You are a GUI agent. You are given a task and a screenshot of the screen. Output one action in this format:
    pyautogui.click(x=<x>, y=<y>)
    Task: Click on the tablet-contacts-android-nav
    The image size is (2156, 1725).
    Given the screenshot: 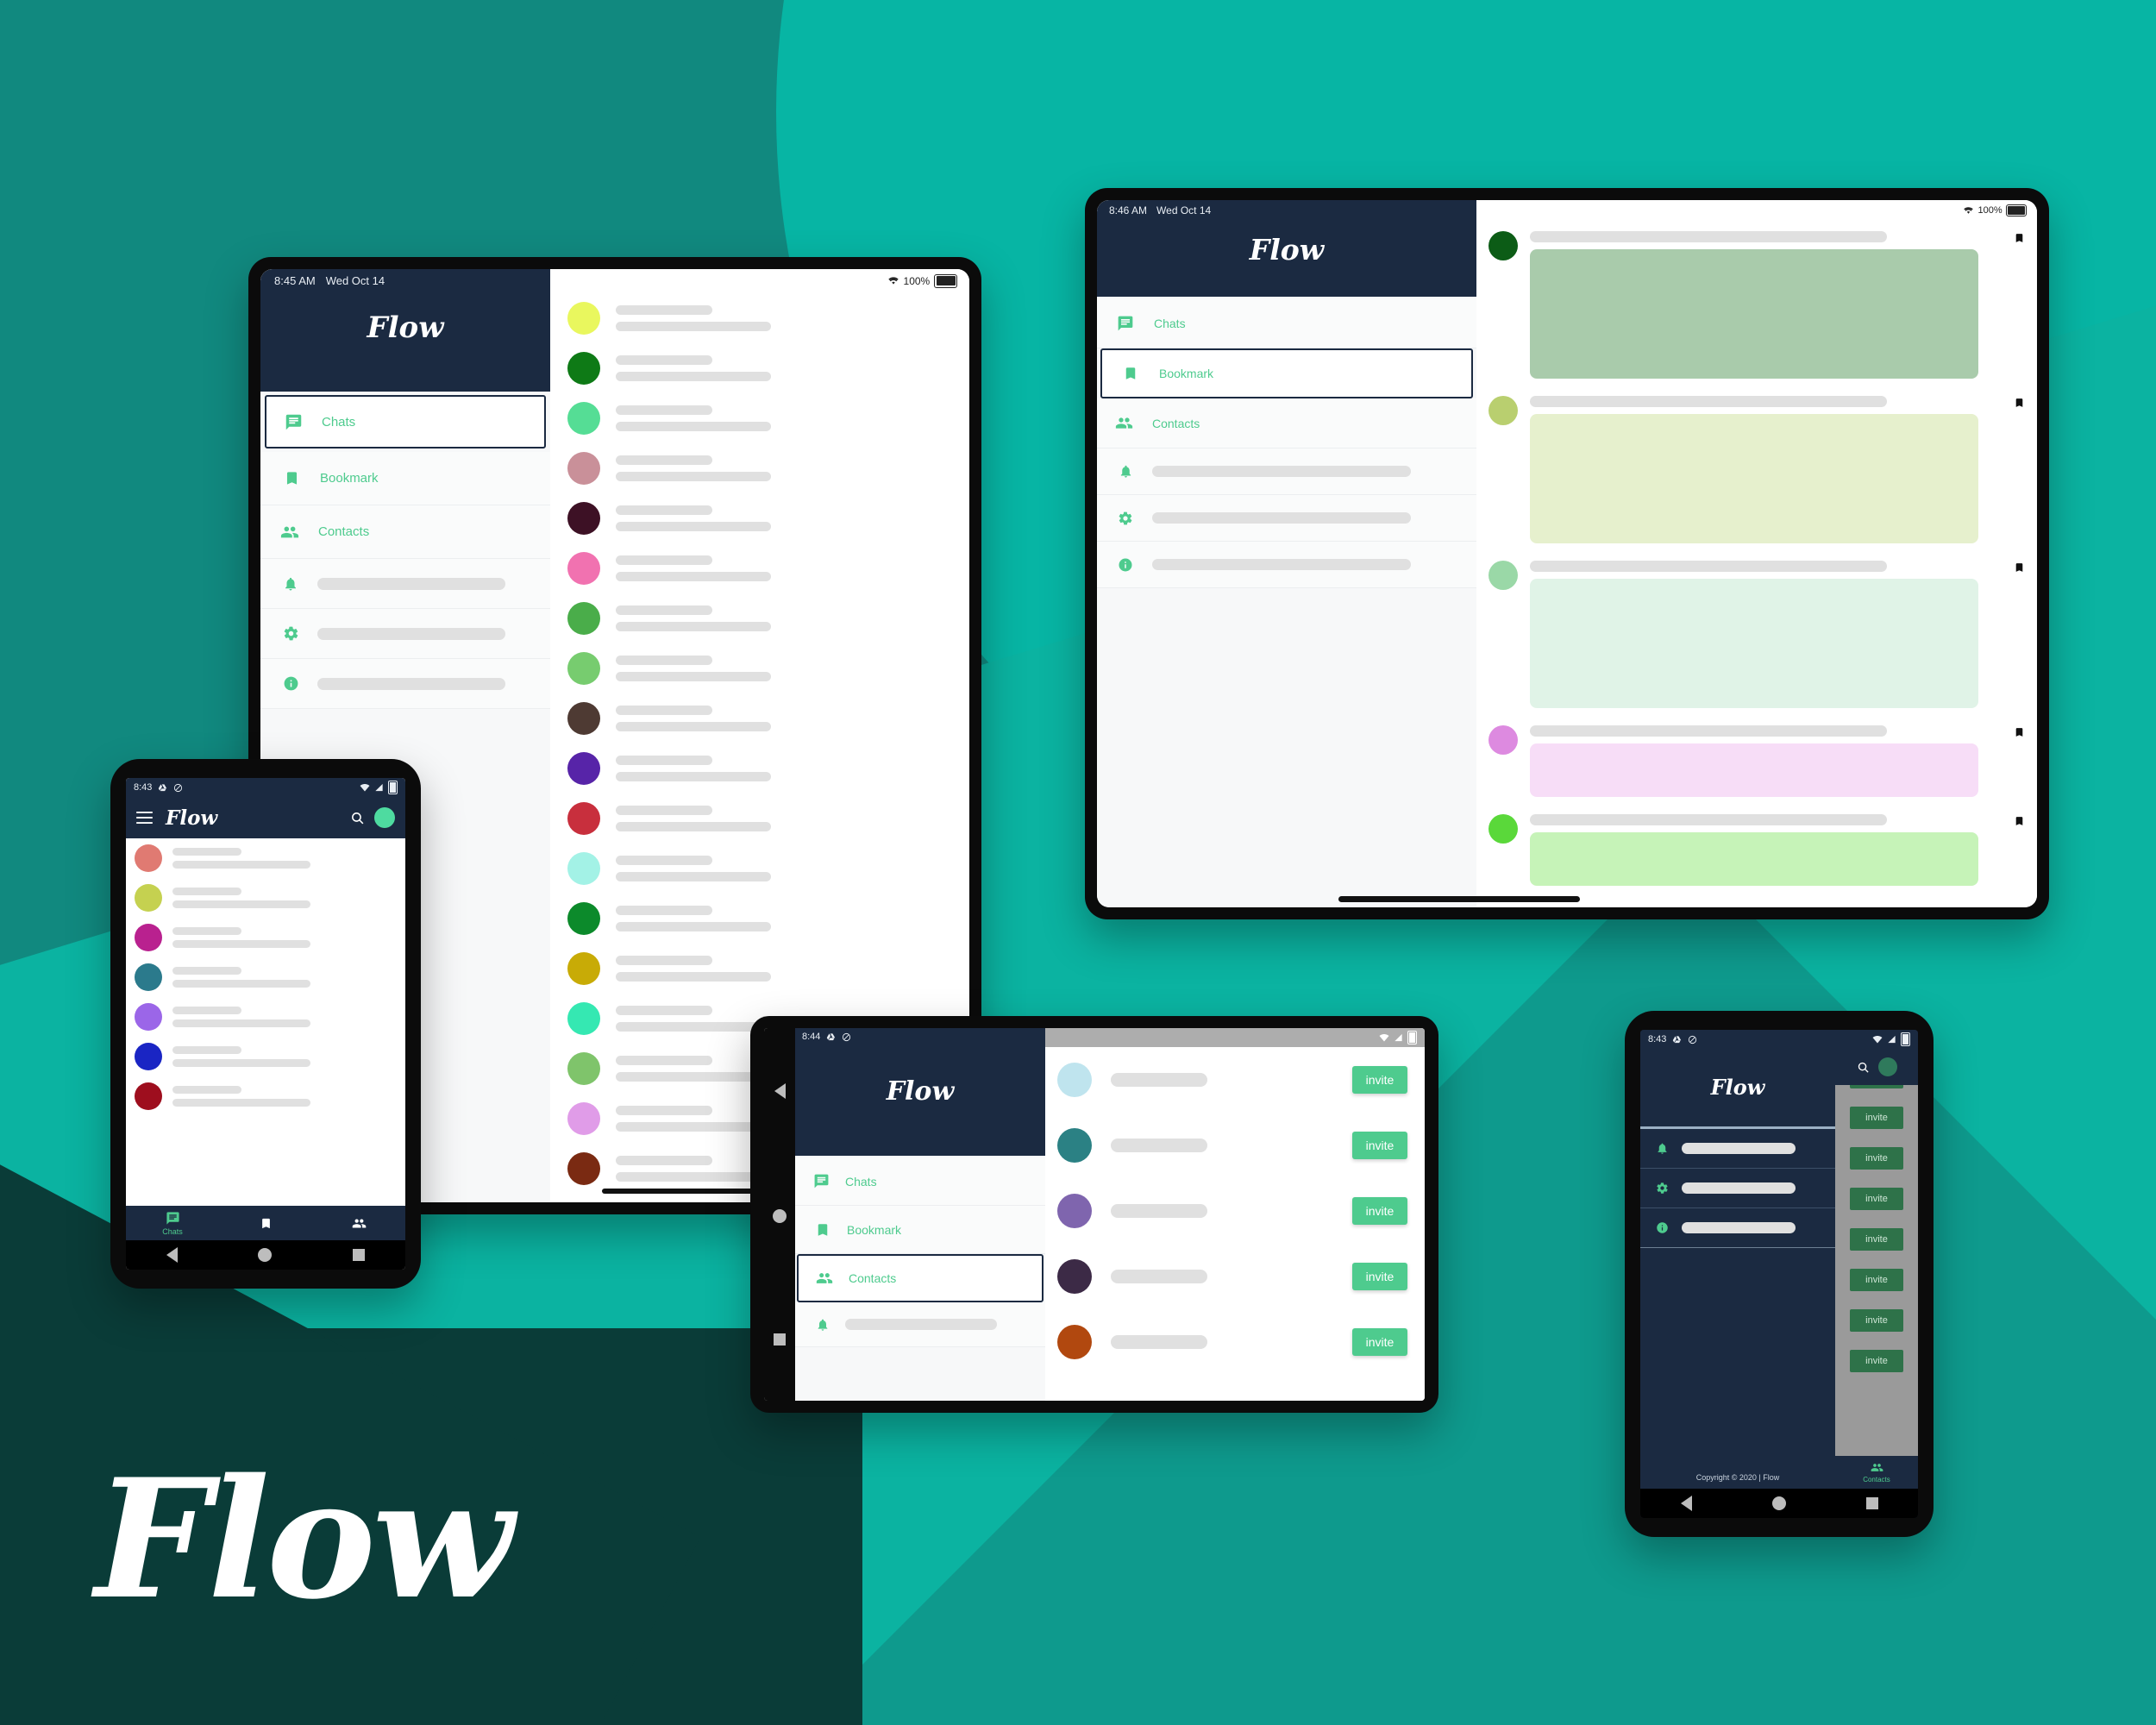 What is the action you would take?
    pyautogui.click(x=779, y=1214)
    